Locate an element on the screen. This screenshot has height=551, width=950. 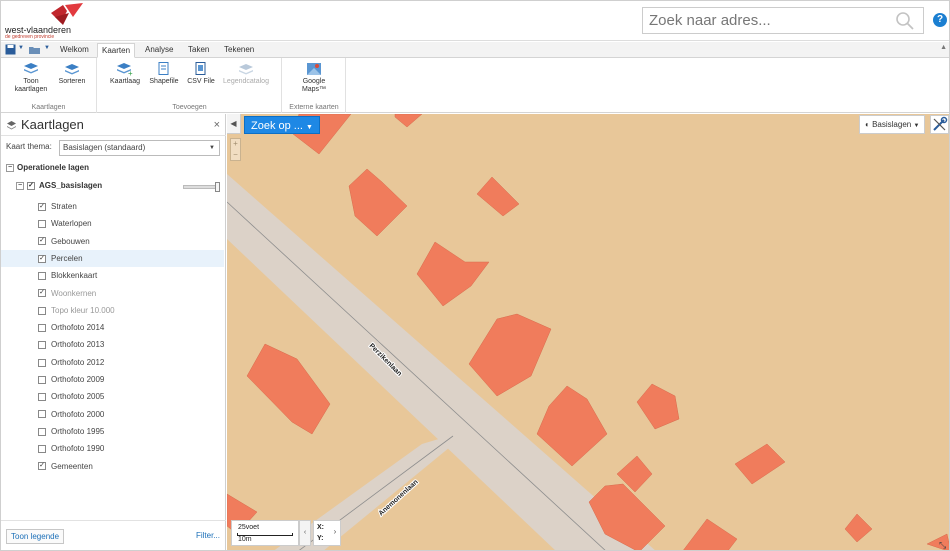
help-icon: ? is located at coordinates (940, 20).